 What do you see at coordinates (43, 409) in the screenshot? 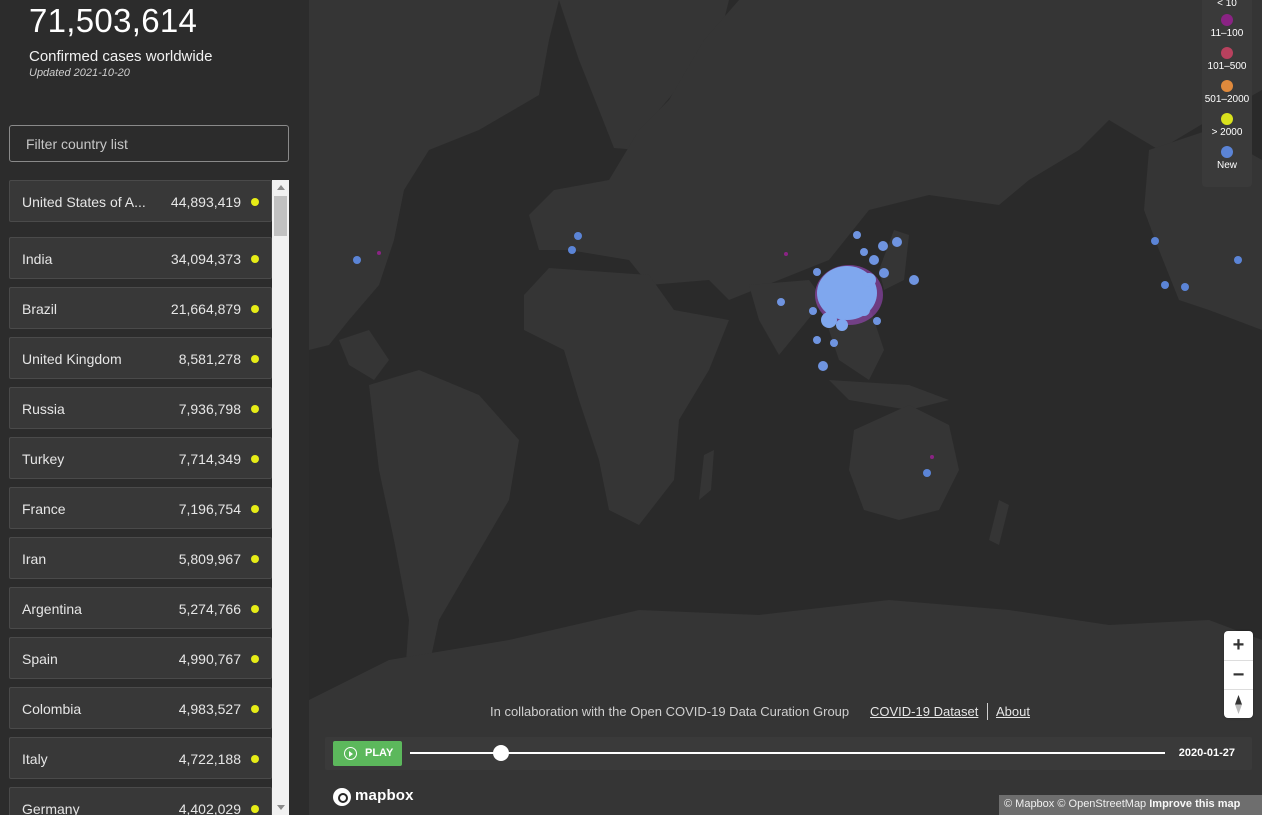
I see `country-name: Russia` at bounding box center [43, 409].